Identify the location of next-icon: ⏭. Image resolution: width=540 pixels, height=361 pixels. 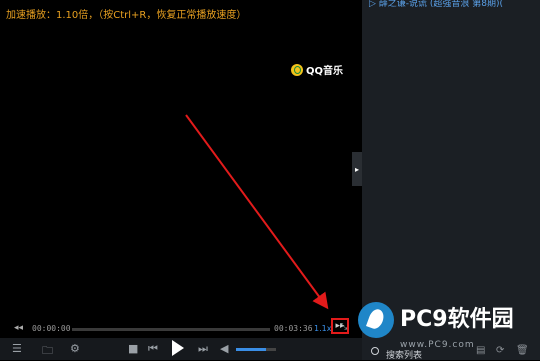
(203, 349).